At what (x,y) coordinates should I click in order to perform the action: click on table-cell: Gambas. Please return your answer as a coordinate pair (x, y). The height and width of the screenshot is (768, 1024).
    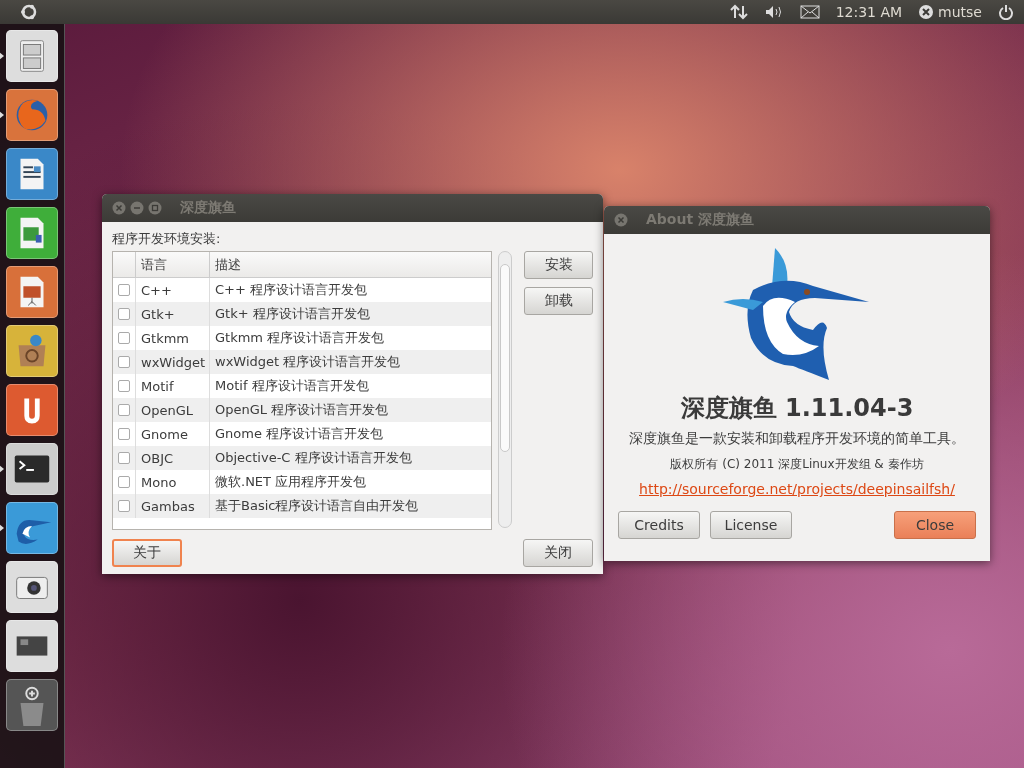
    Looking at the image, I should click on (172, 506).